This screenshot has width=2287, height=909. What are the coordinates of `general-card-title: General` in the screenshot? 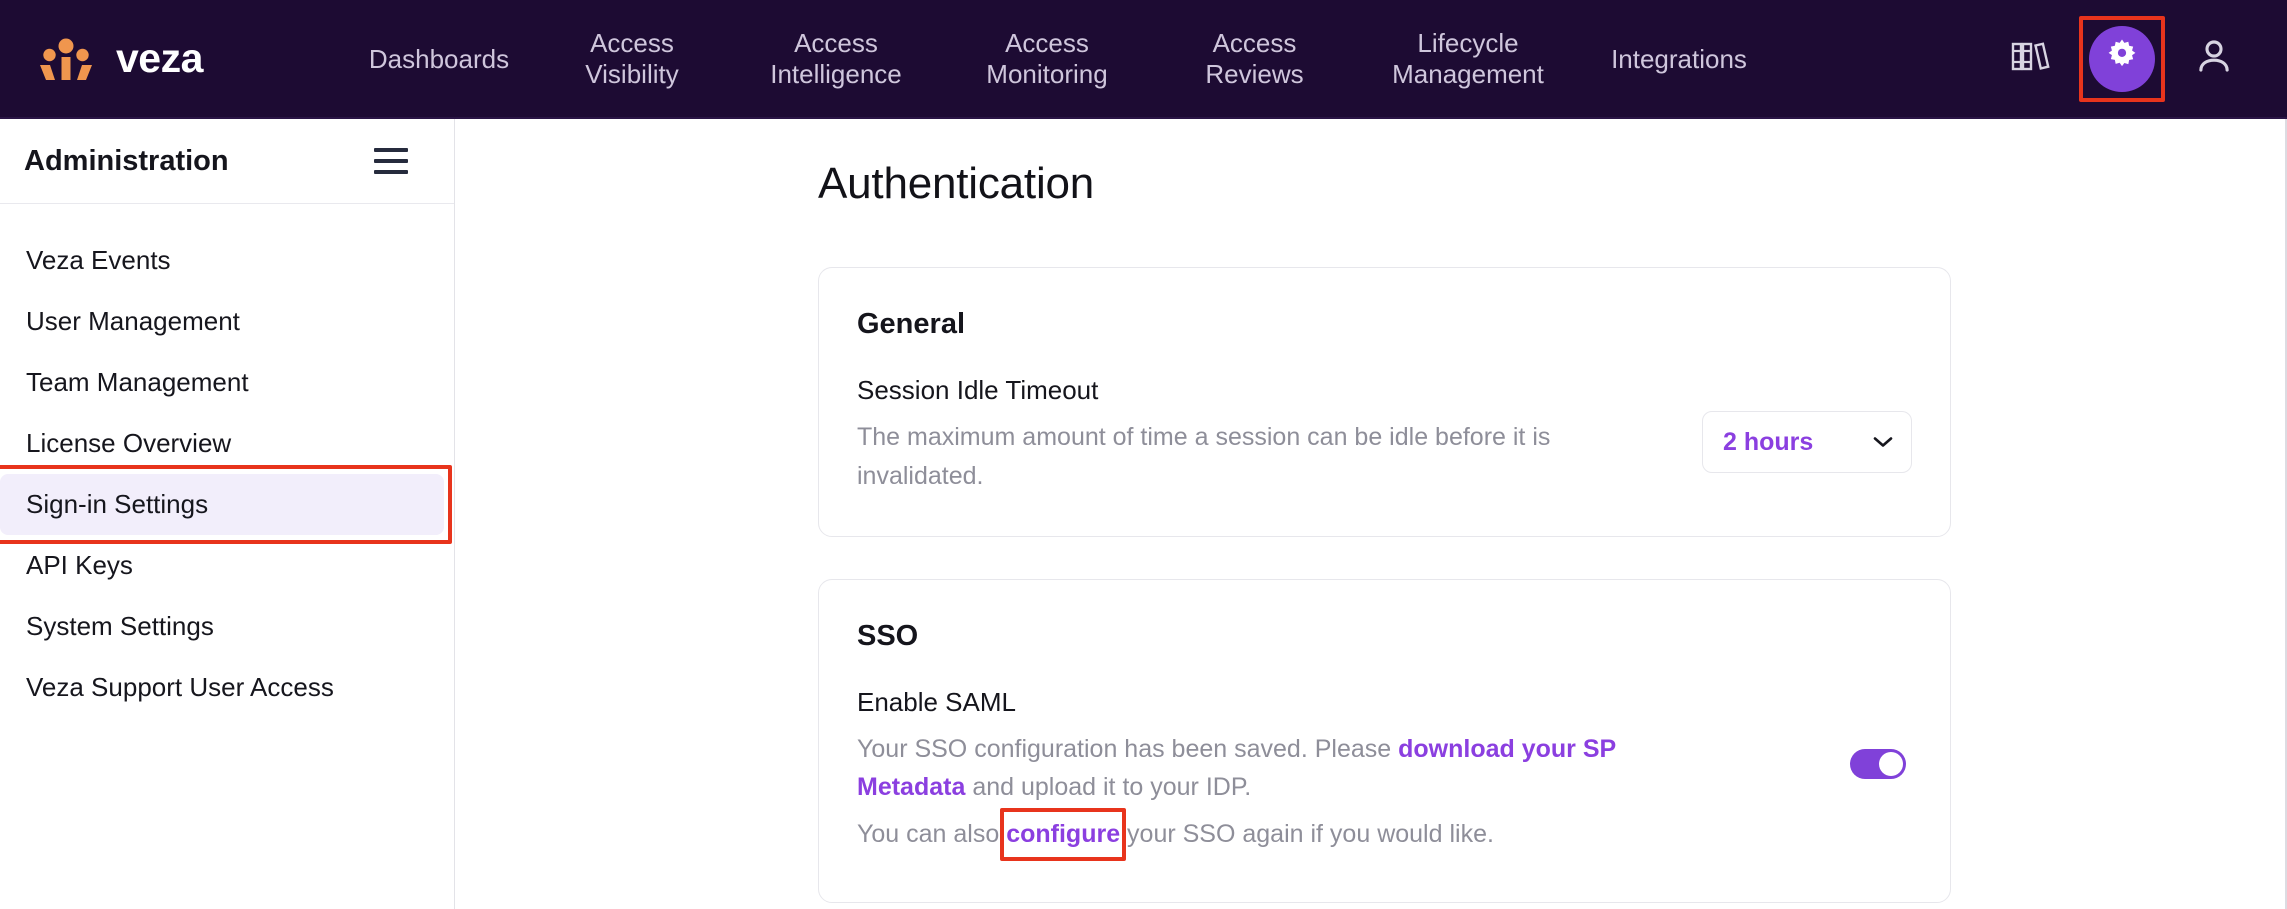 It's located at (911, 324).